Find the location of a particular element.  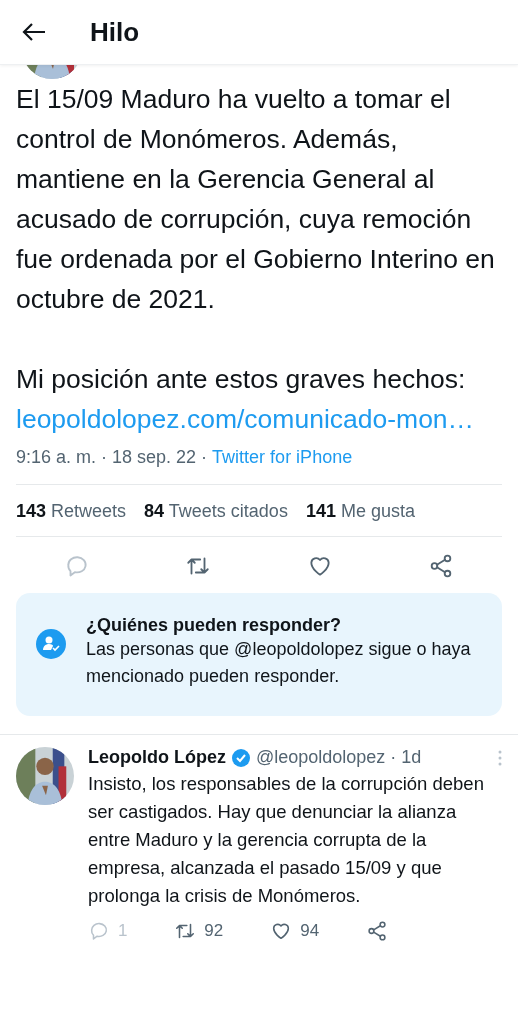

notice-title: ¿Quiénes pueden responder? is located at coordinates (214, 625).